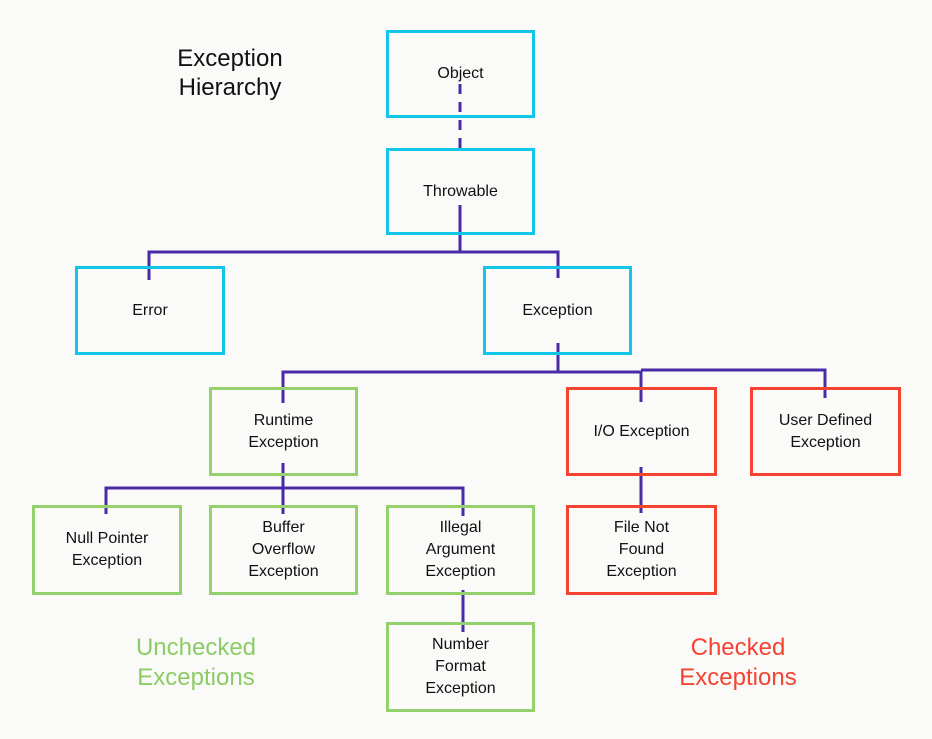 This screenshot has height=739, width=932. I want to click on node-io-exception: I/O Exception, so click(641, 431).